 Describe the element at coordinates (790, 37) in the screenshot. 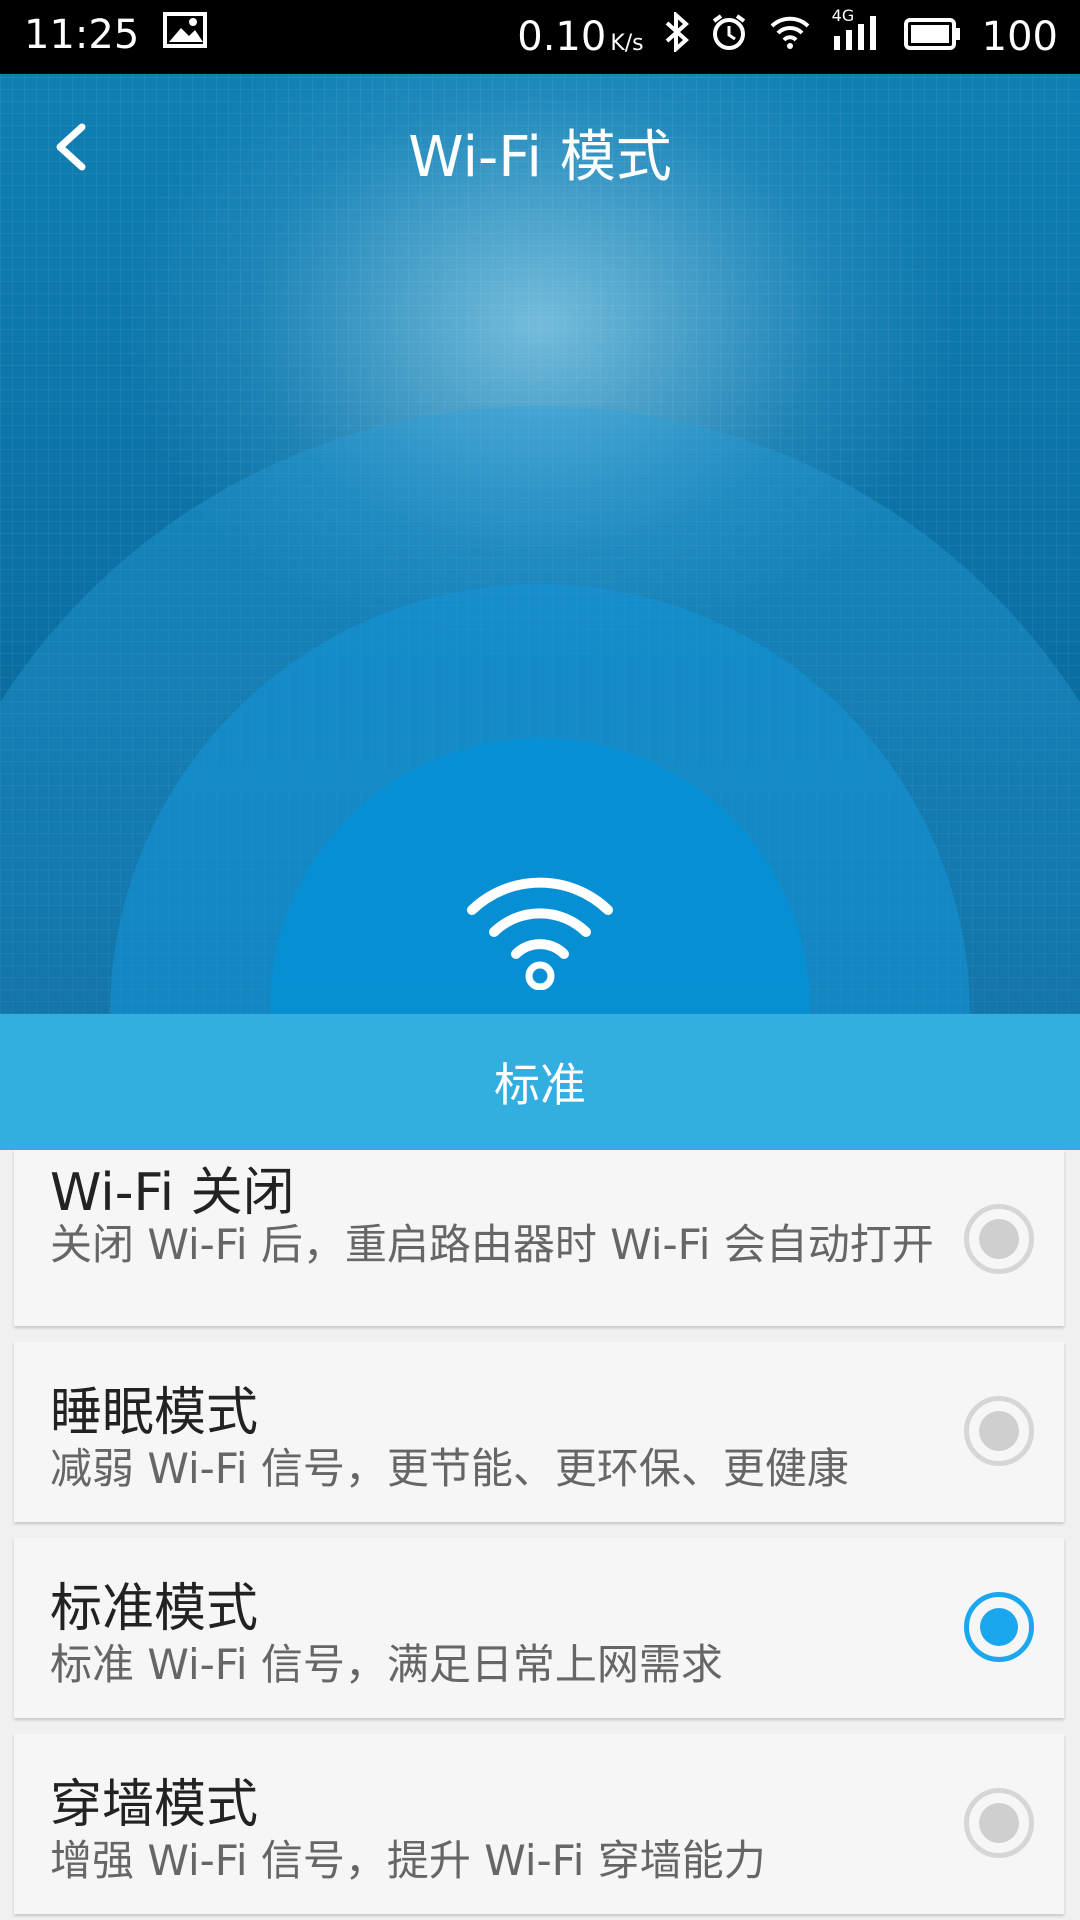

I see `wifi-status-icon` at that location.